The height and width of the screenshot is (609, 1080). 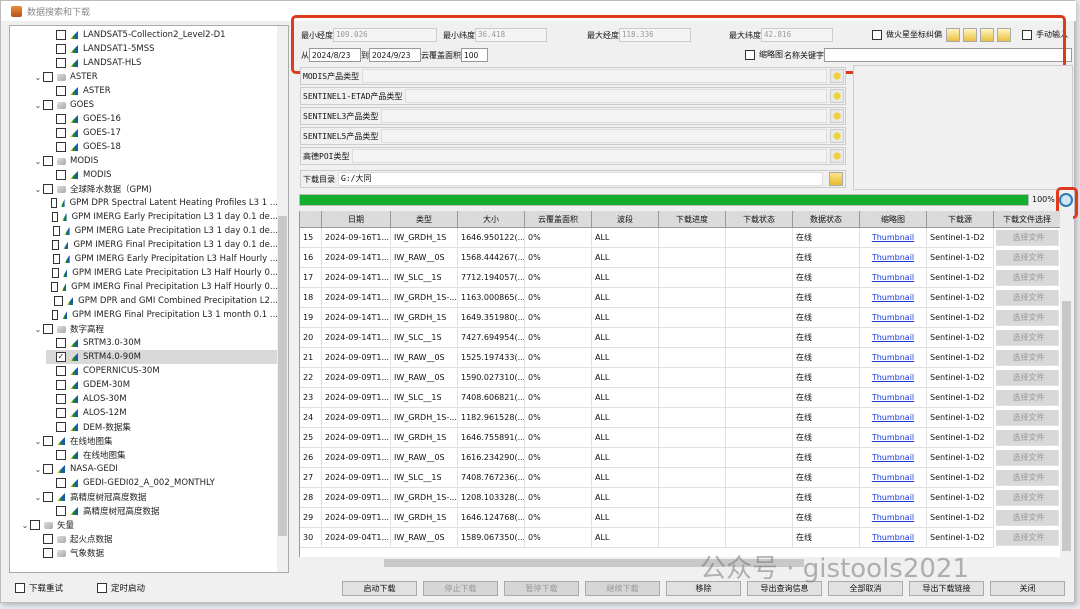 I want to click on tree-item: ⌄ 在线地图集, so click(x=155, y=441).